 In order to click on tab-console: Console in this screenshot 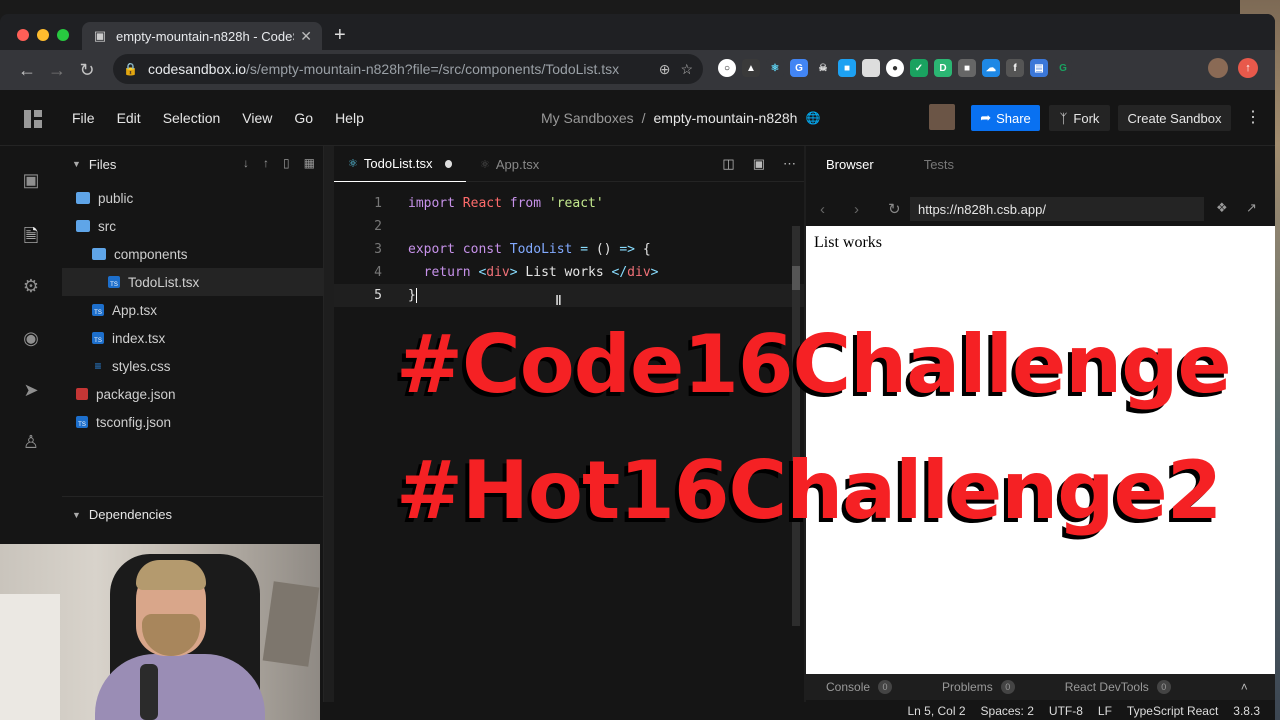, I will do `click(848, 687)`.